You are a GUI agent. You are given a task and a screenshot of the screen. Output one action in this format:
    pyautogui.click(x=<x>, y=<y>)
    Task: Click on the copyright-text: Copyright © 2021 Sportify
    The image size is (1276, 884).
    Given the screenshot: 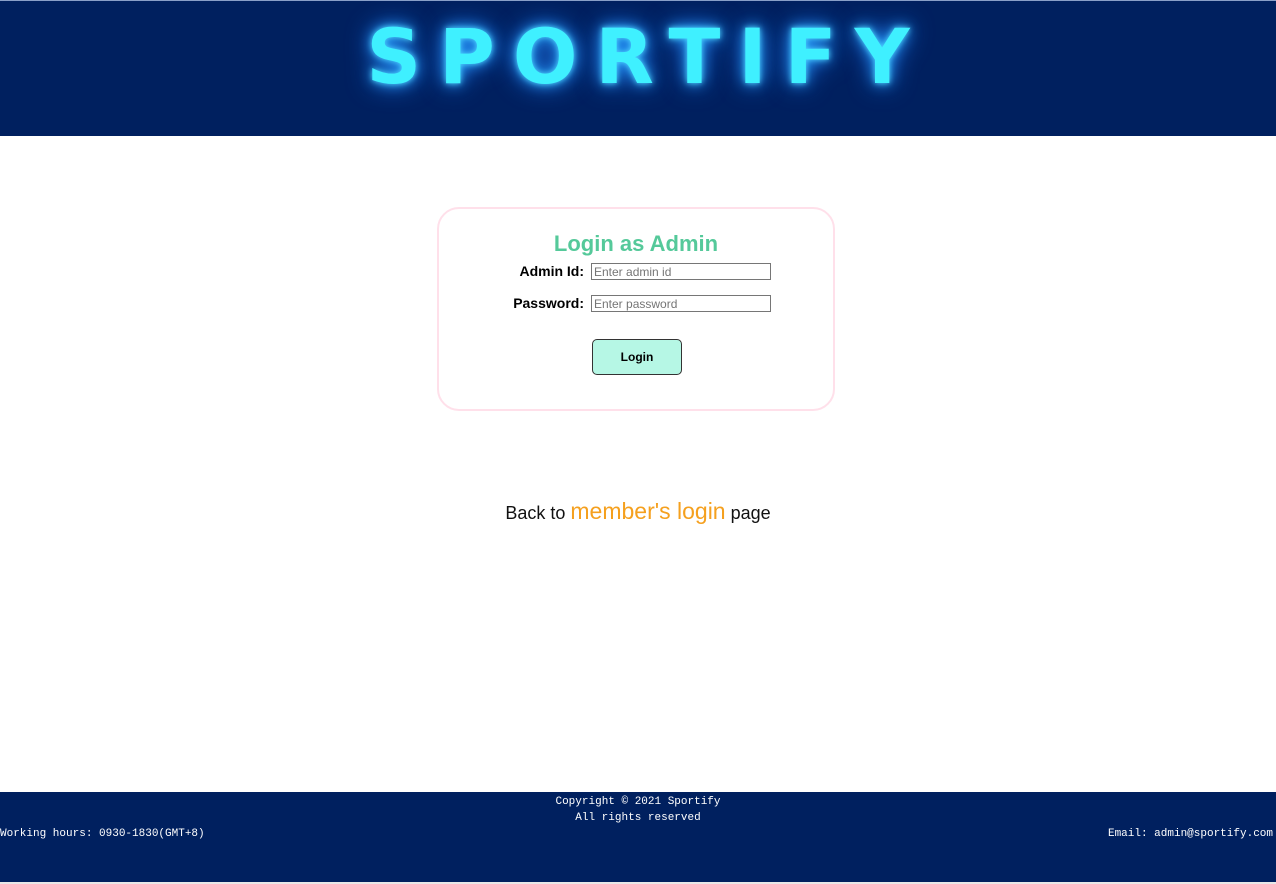 What is the action you would take?
    pyautogui.click(x=638, y=802)
    